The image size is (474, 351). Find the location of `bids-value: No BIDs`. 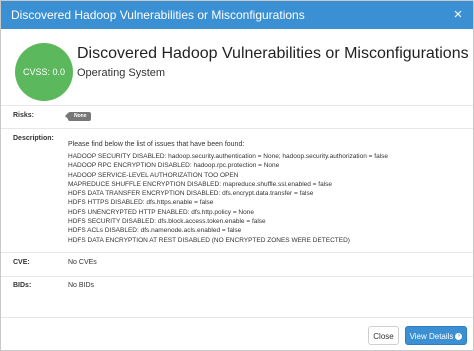

bids-value: No BIDs is located at coordinates (81, 285).